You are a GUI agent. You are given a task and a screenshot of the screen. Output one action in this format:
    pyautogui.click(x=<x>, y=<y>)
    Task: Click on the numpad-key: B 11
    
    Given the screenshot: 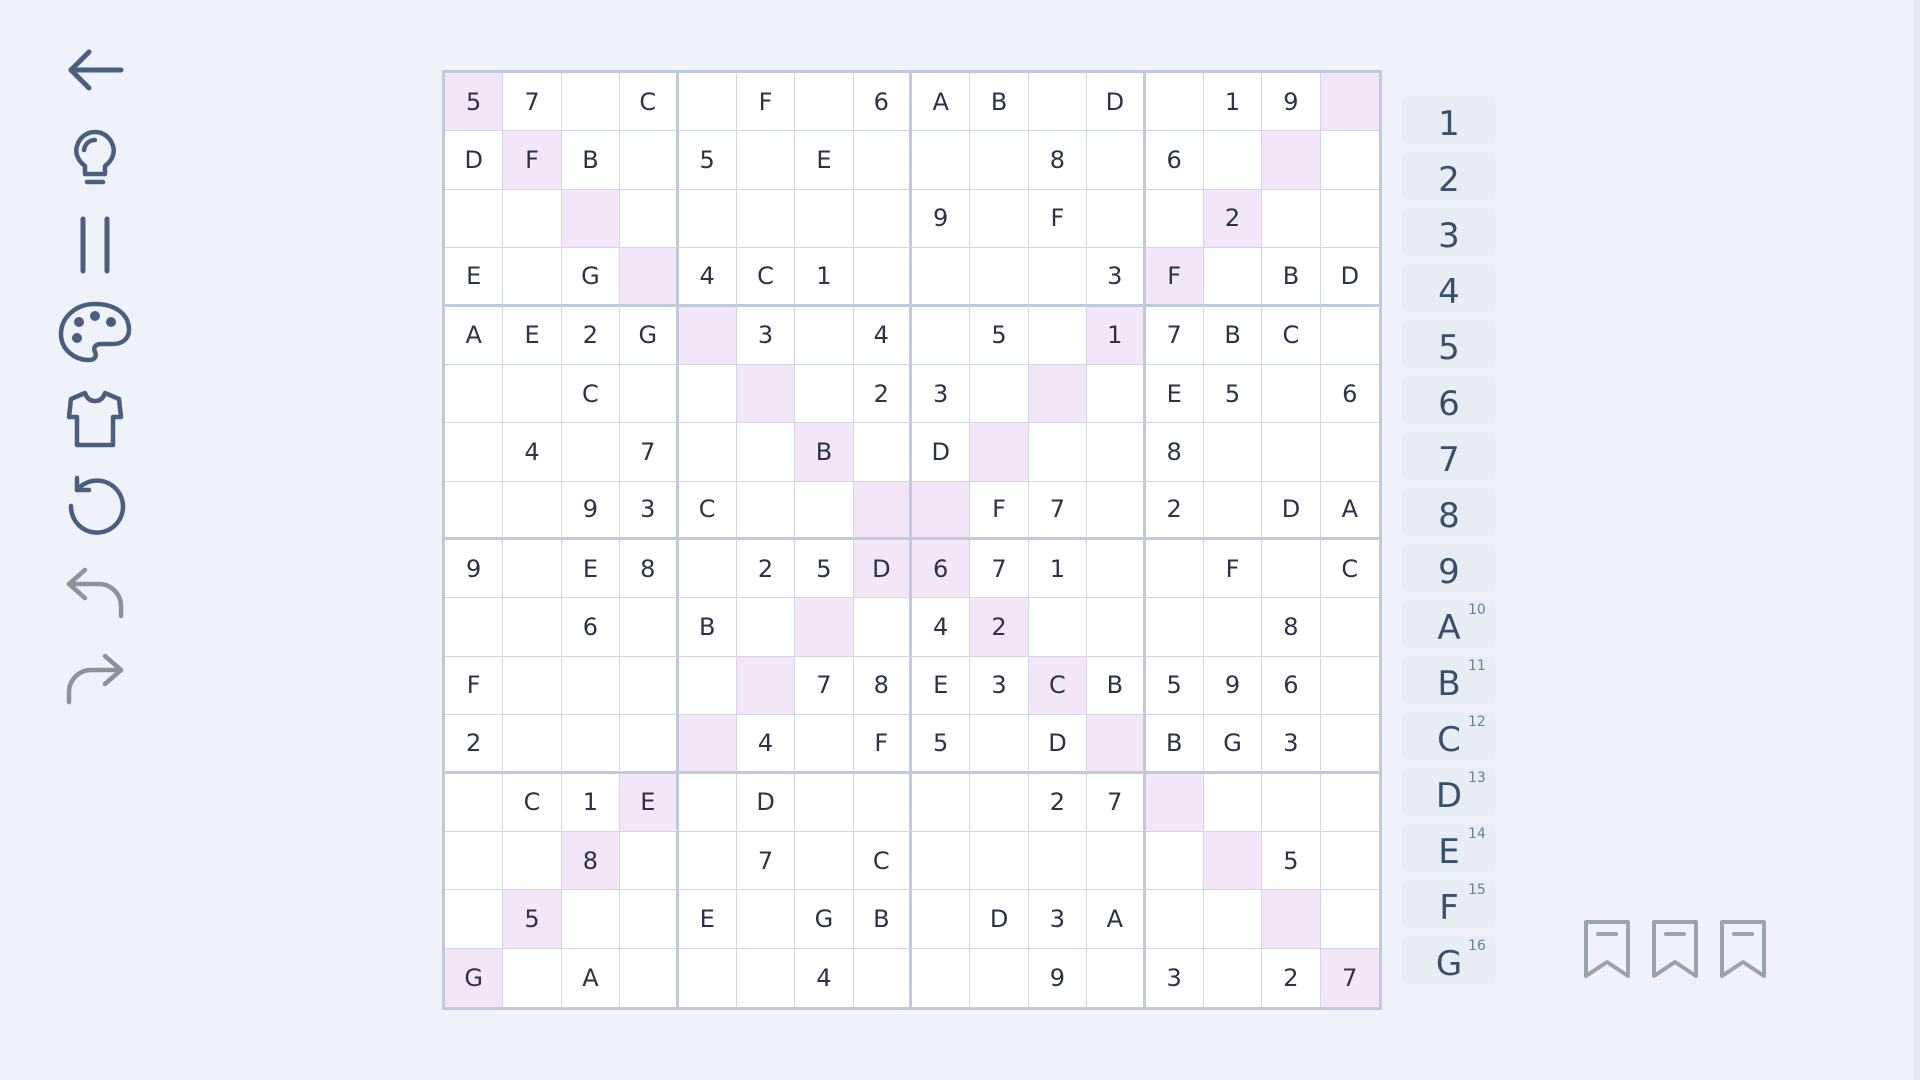 What is the action you would take?
    pyautogui.click(x=1449, y=680)
    